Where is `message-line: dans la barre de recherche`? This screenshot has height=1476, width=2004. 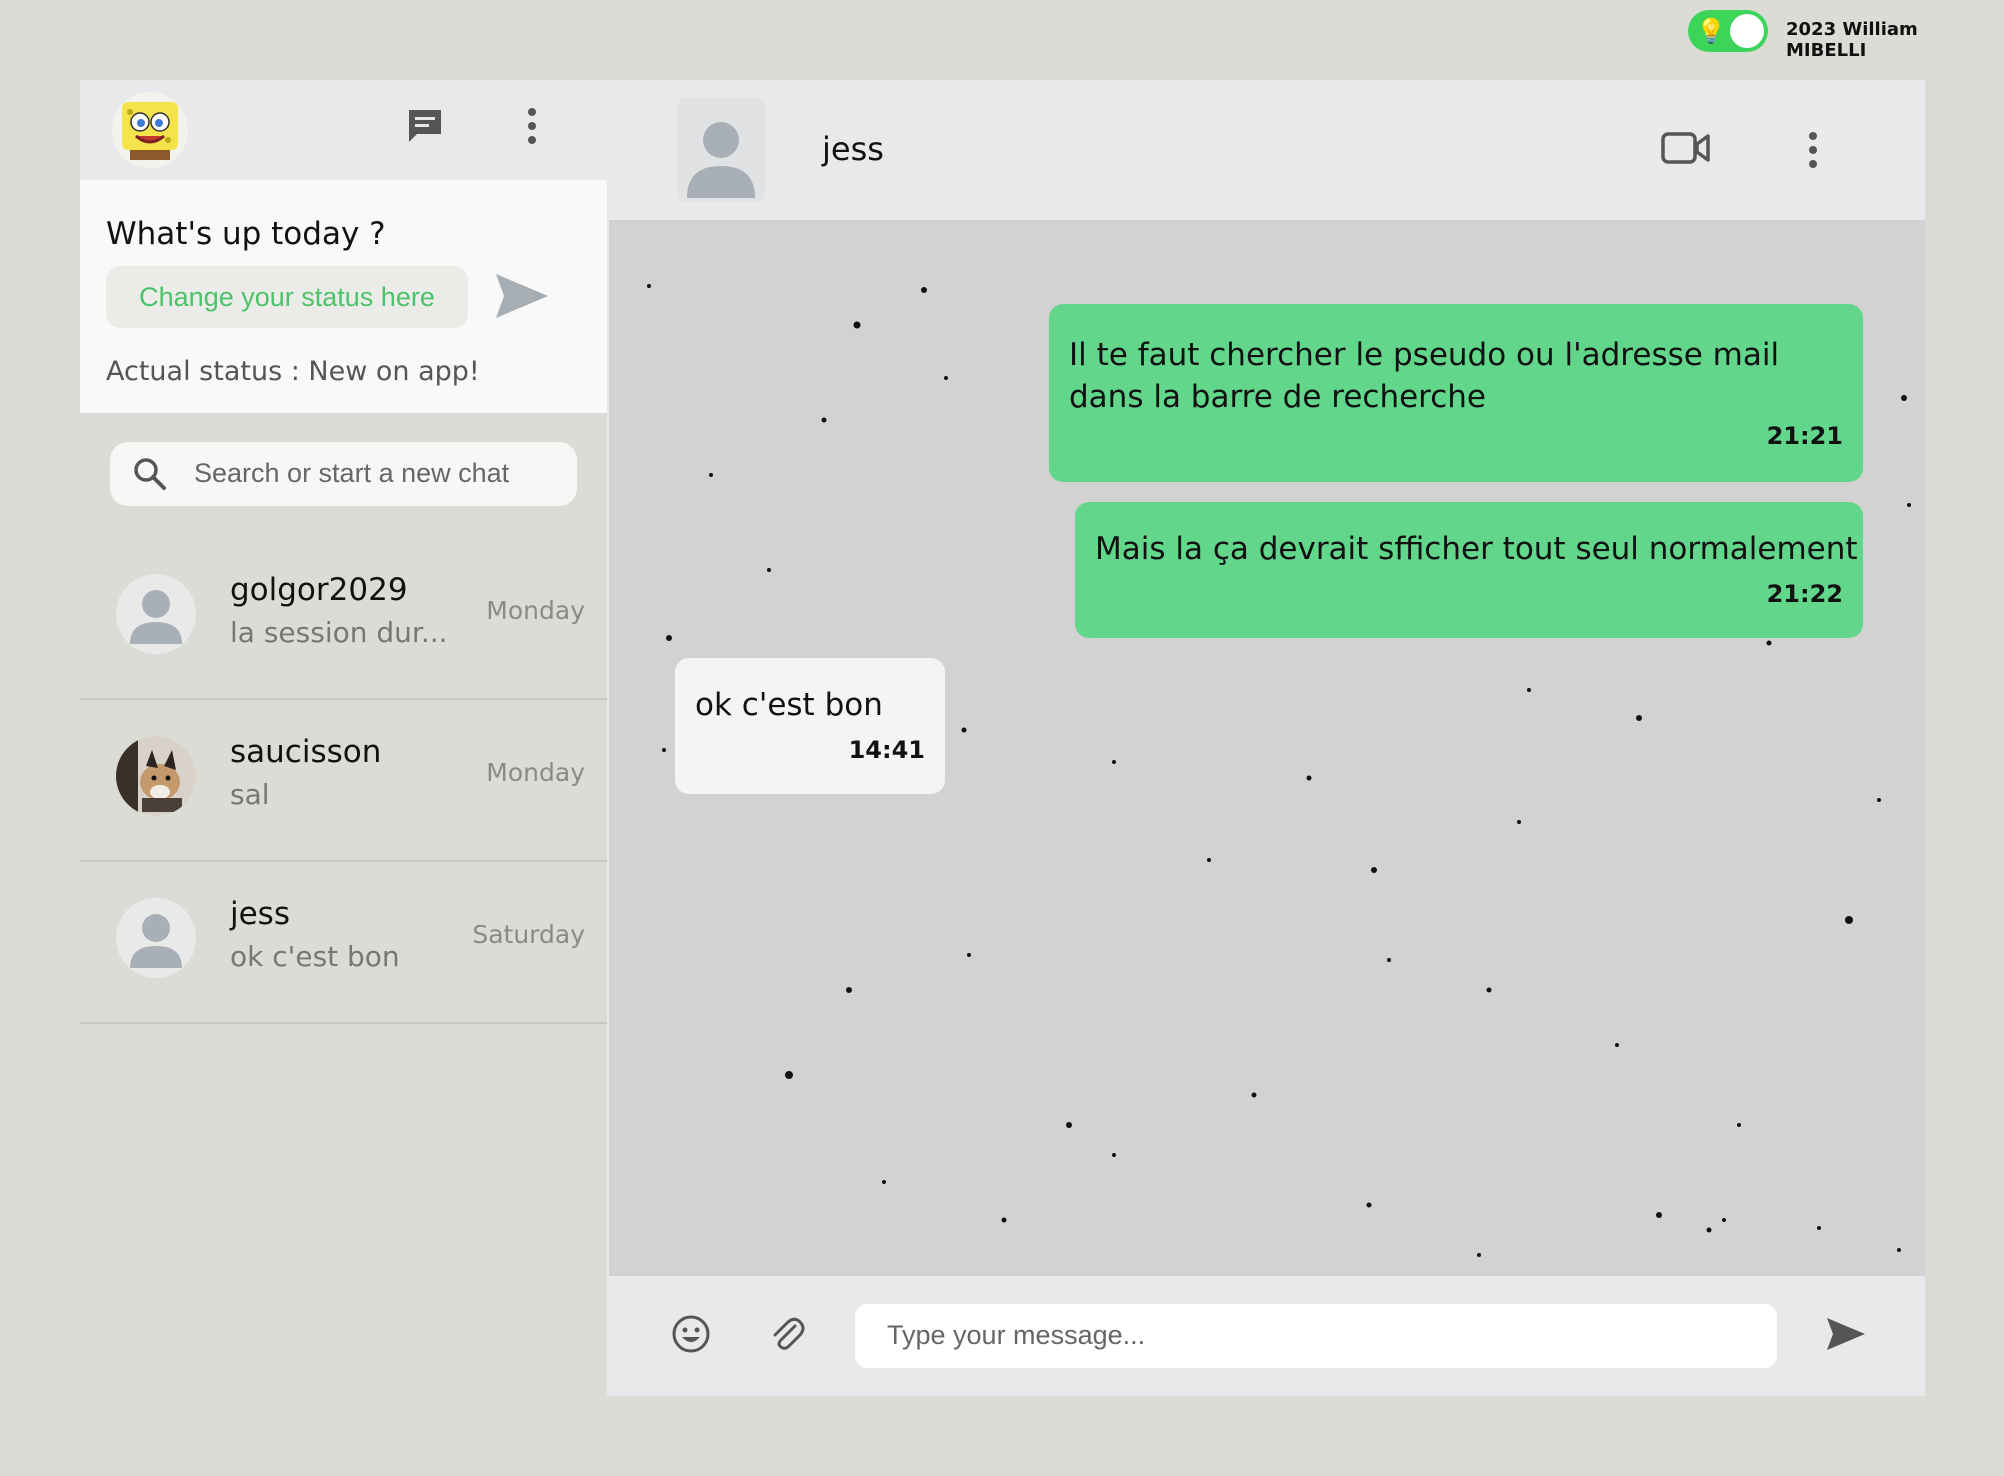 message-line: dans la barre de recherche is located at coordinates (1277, 397).